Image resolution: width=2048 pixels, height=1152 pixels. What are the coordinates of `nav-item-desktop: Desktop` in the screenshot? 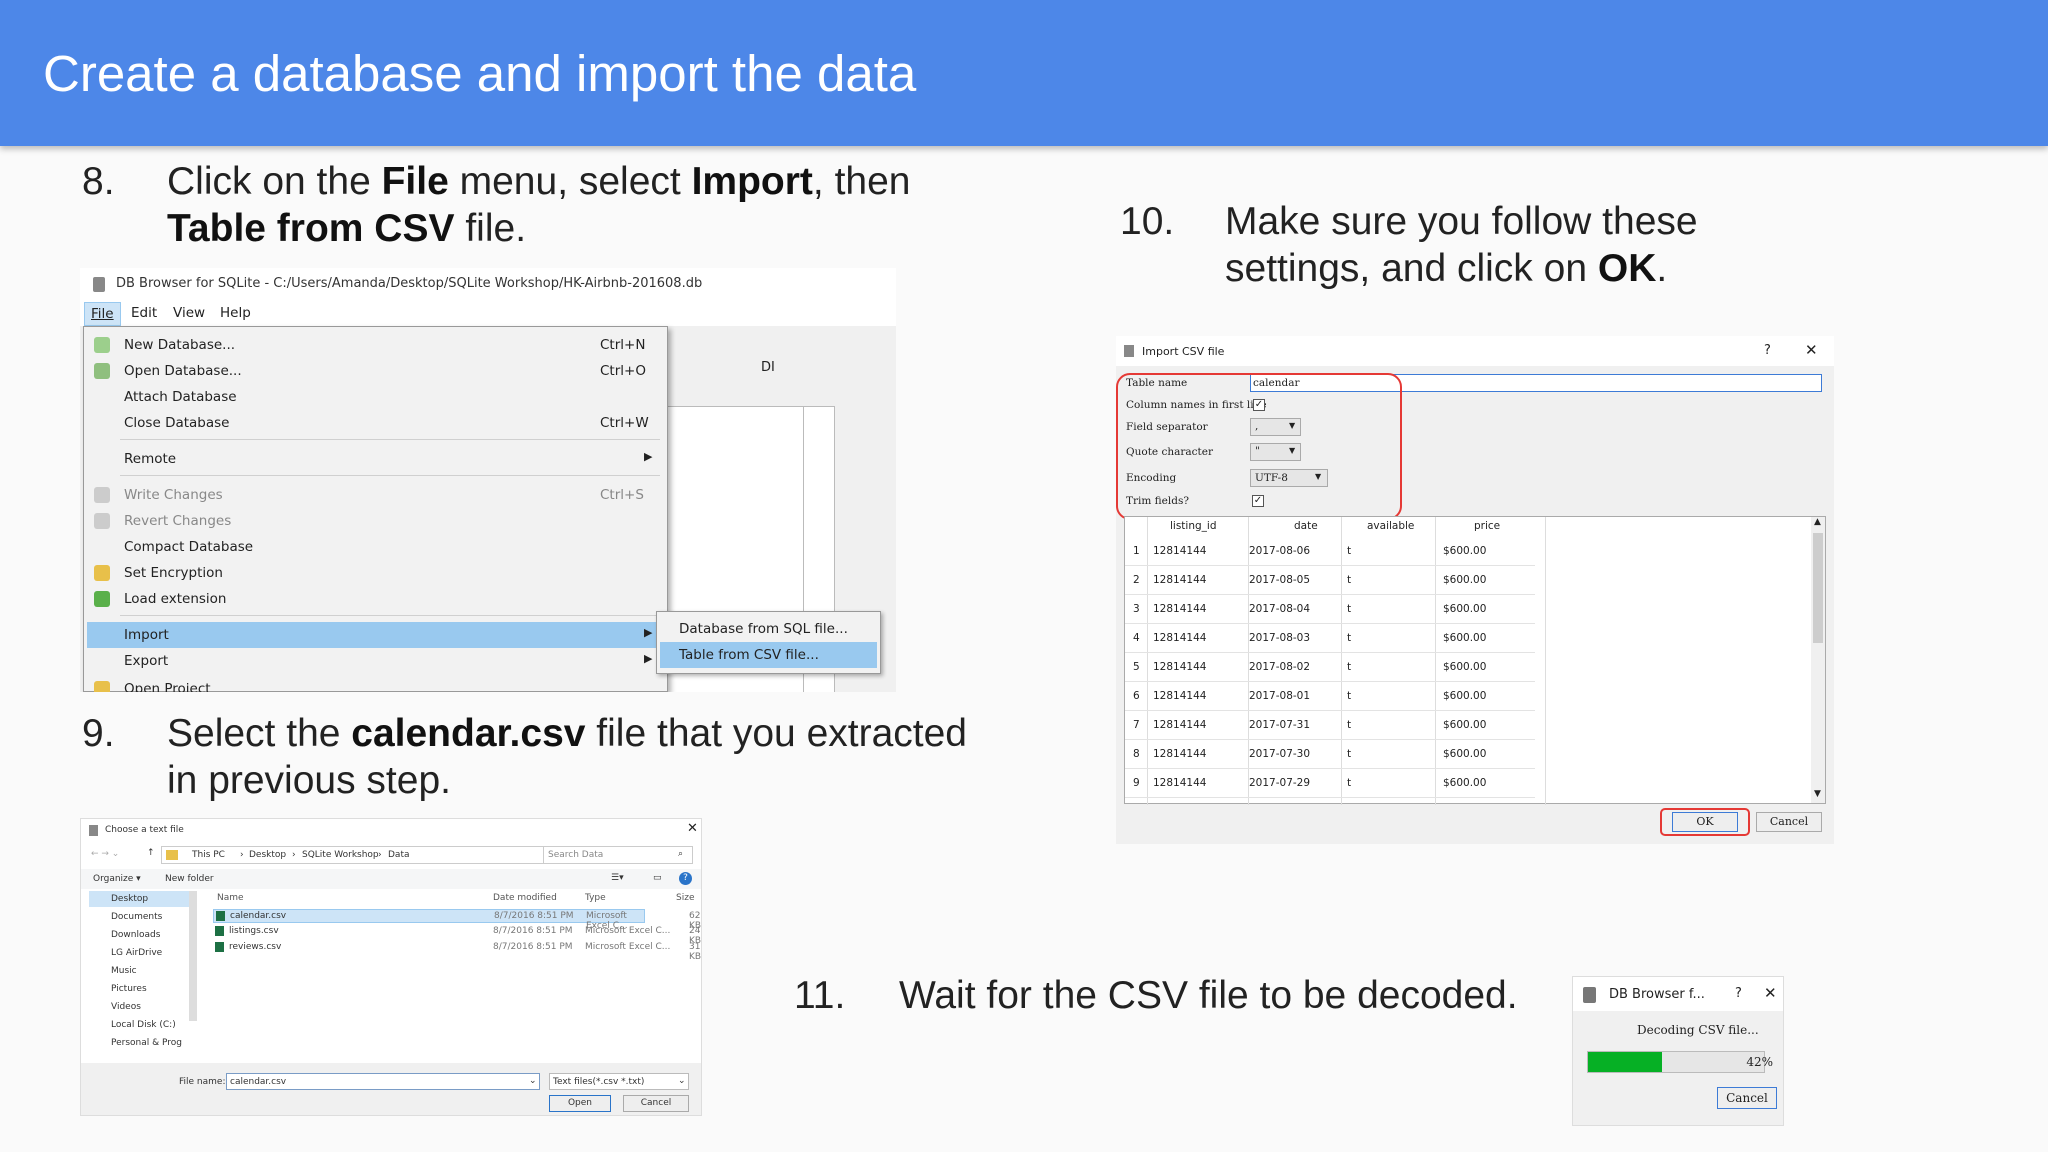 It's located at (143, 899).